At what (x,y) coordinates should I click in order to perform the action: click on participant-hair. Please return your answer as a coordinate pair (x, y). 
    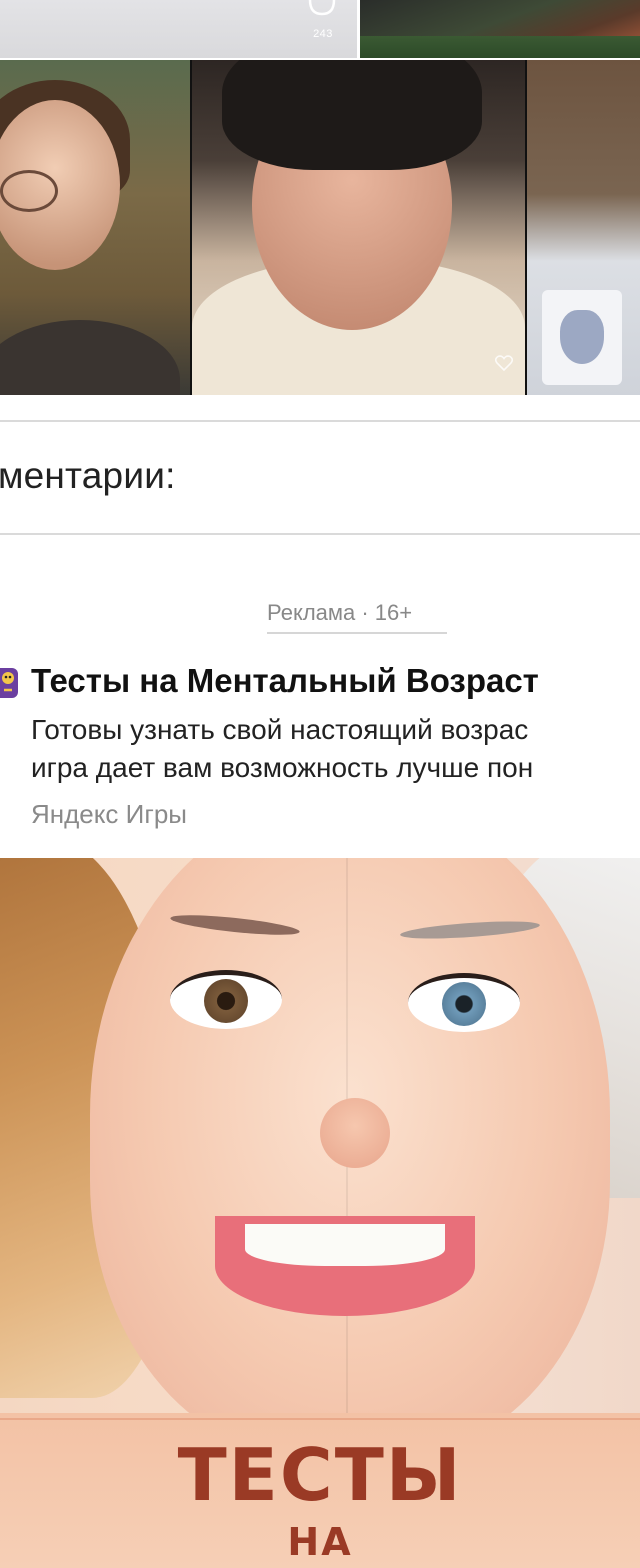
    Looking at the image, I should click on (352, 115).